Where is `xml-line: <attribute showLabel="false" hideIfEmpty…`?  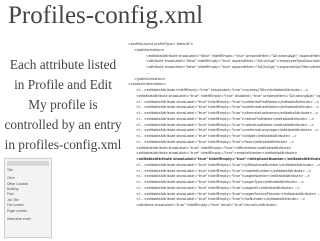
xml-line: <attribute showLabel="false" hideIfEmpty… is located at coordinates (233, 67).